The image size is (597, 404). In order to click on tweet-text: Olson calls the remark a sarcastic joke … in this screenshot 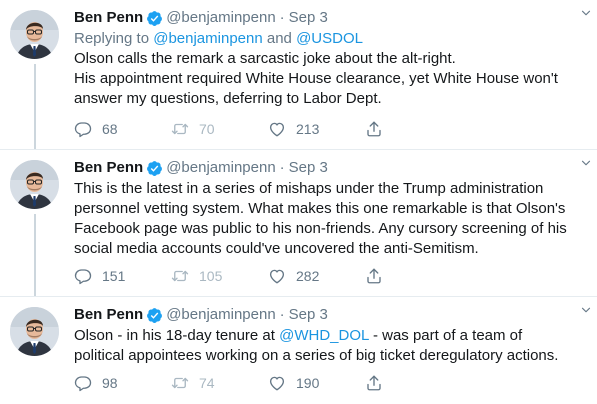, I will do `click(329, 79)`.